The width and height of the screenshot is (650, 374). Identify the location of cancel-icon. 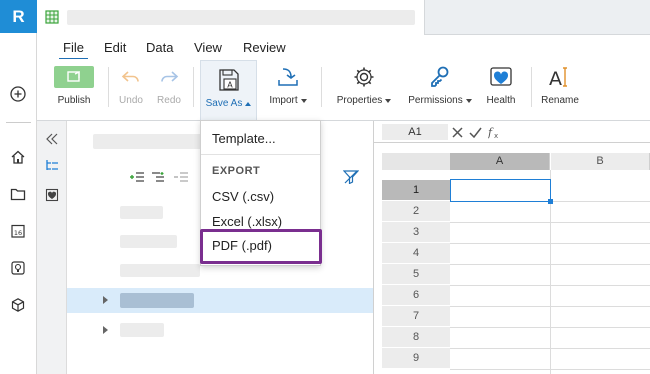
(457, 132).